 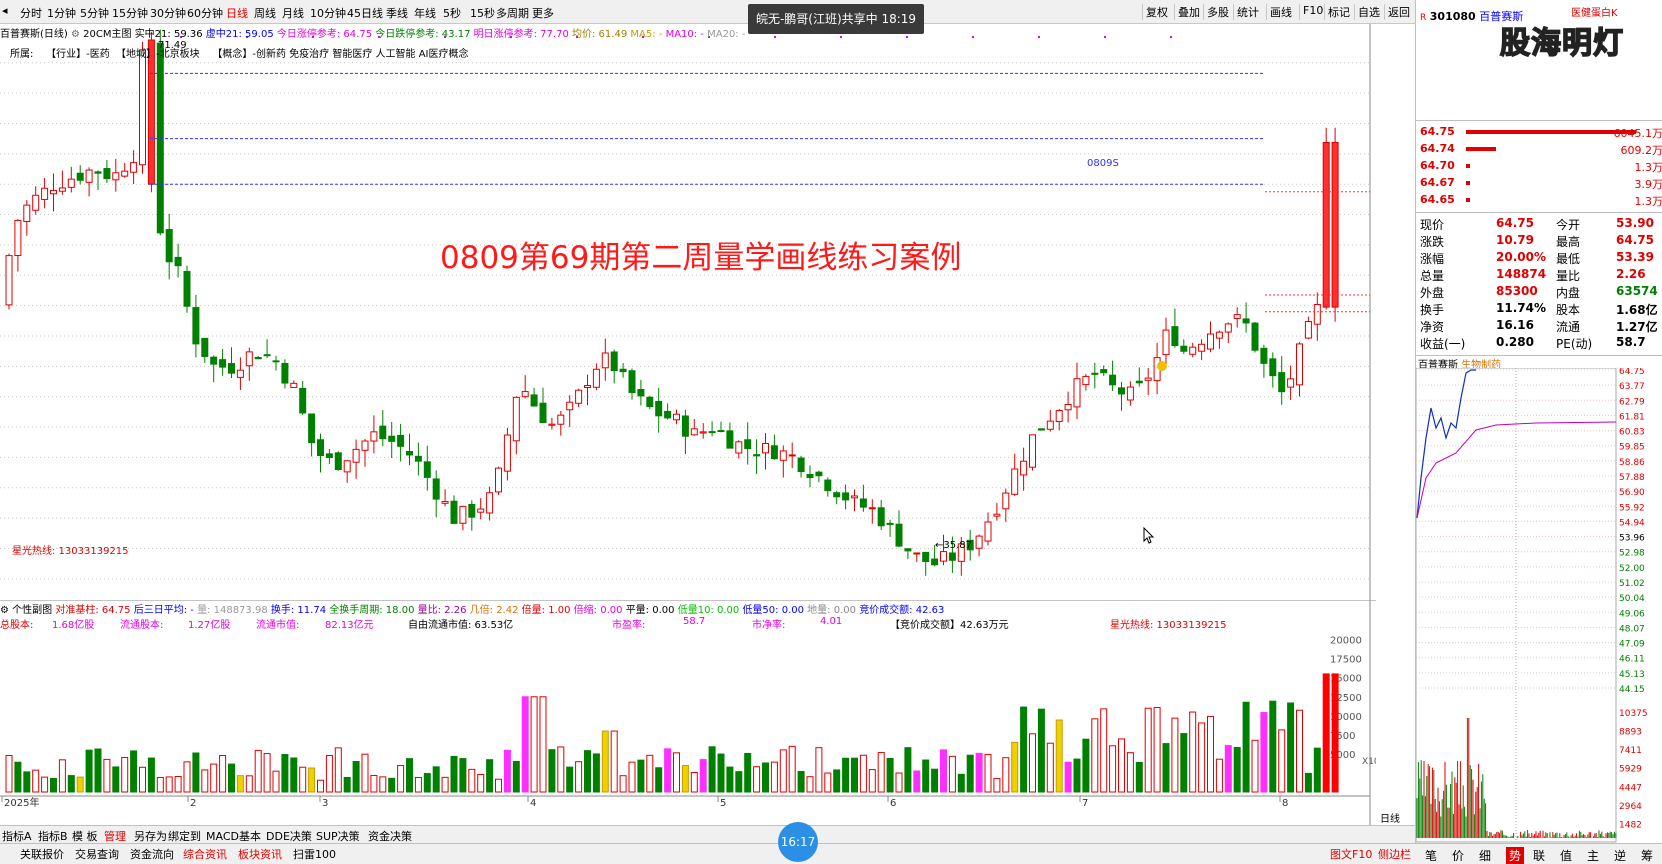 I want to click on indicator-name: 20CM主图, so click(x=107, y=34).